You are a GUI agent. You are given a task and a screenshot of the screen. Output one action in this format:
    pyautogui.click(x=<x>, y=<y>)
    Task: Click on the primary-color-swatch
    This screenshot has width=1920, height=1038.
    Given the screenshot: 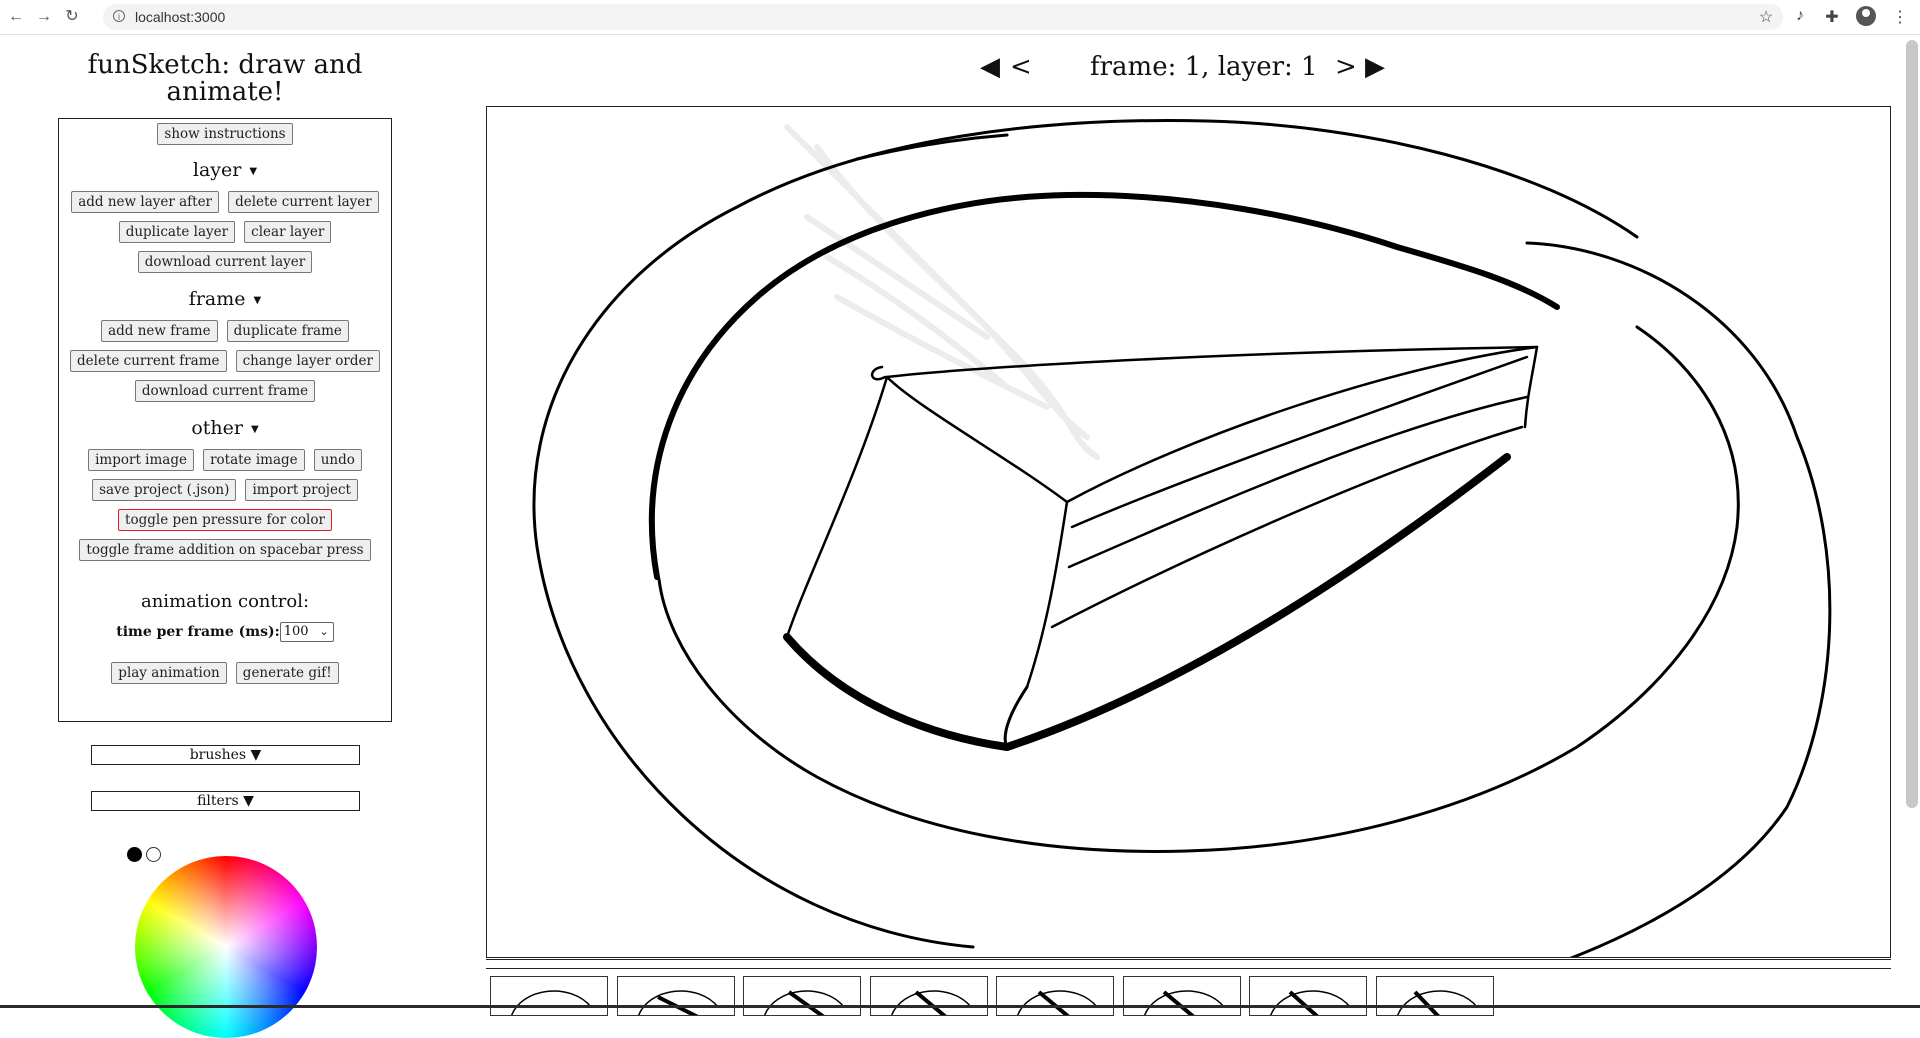 What is the action you would take?
    pyautogui.click(x=134, y=854)
    